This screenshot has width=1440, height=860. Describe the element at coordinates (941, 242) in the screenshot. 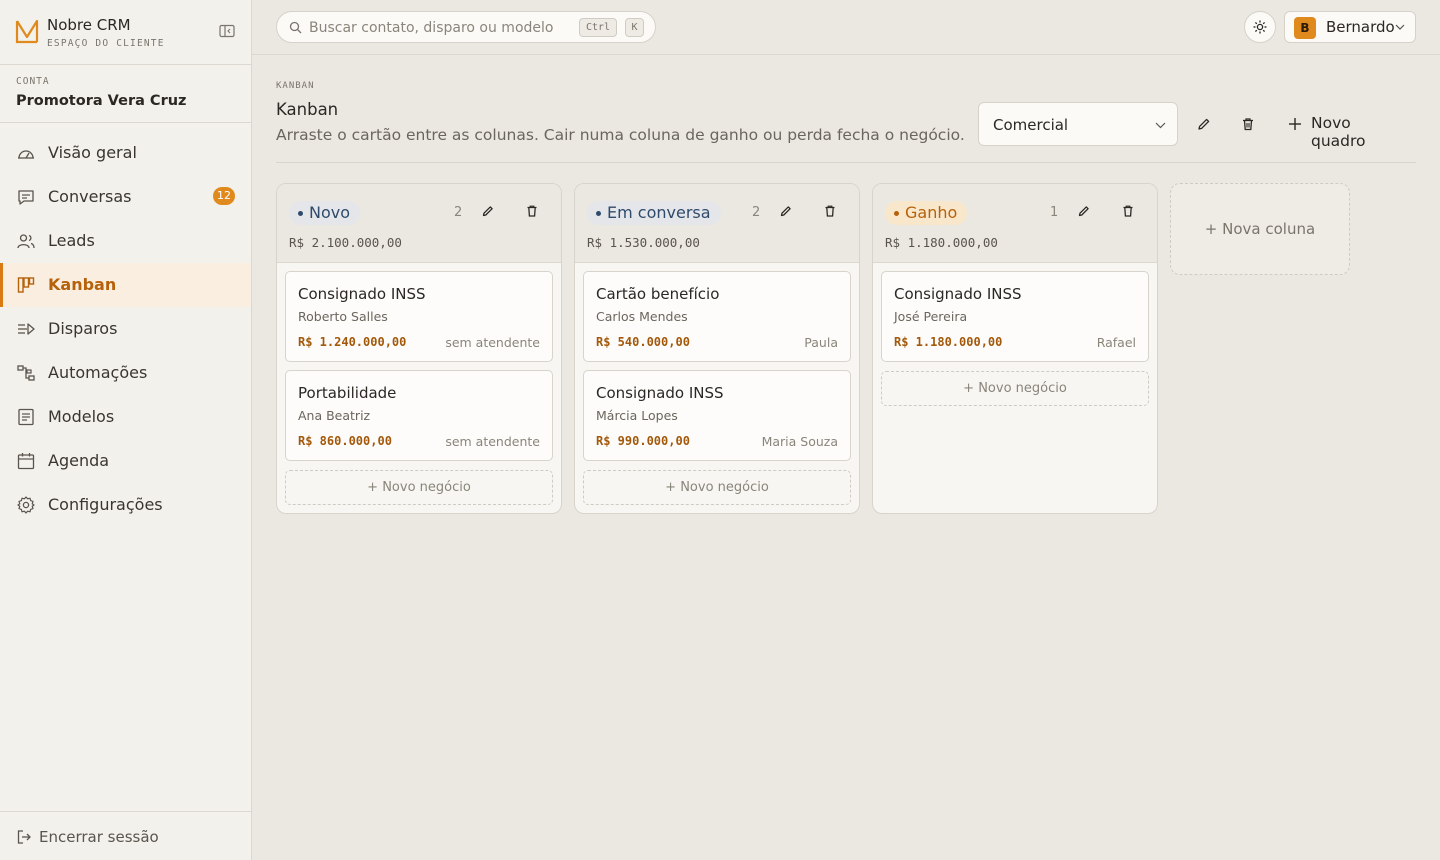

I see `column-total: R$ 1.180.000,00` at that location.